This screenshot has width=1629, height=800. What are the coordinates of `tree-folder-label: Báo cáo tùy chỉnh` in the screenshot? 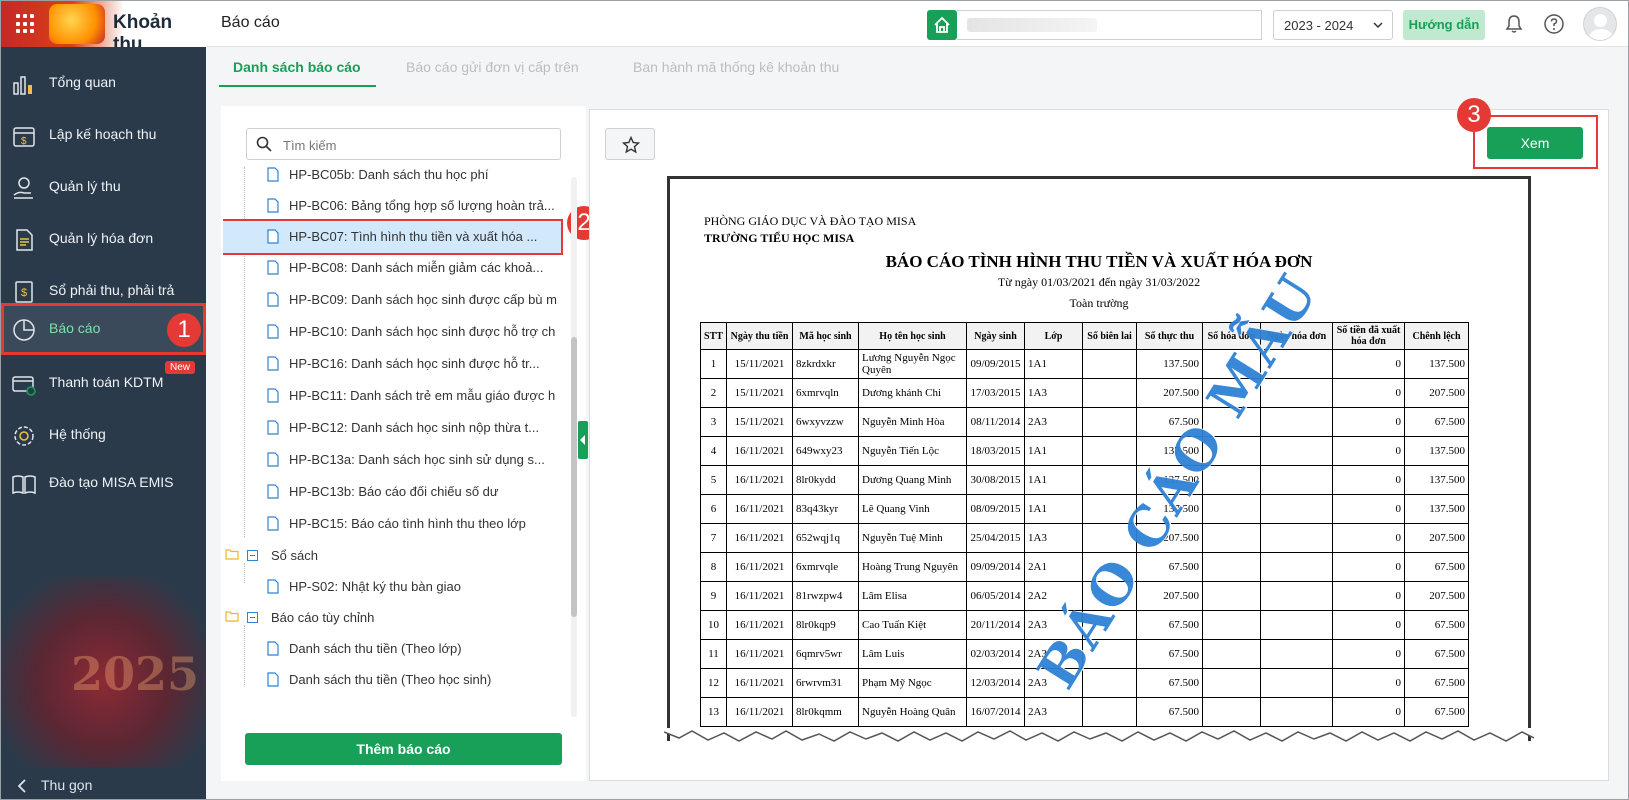 It's located at (323, 617).